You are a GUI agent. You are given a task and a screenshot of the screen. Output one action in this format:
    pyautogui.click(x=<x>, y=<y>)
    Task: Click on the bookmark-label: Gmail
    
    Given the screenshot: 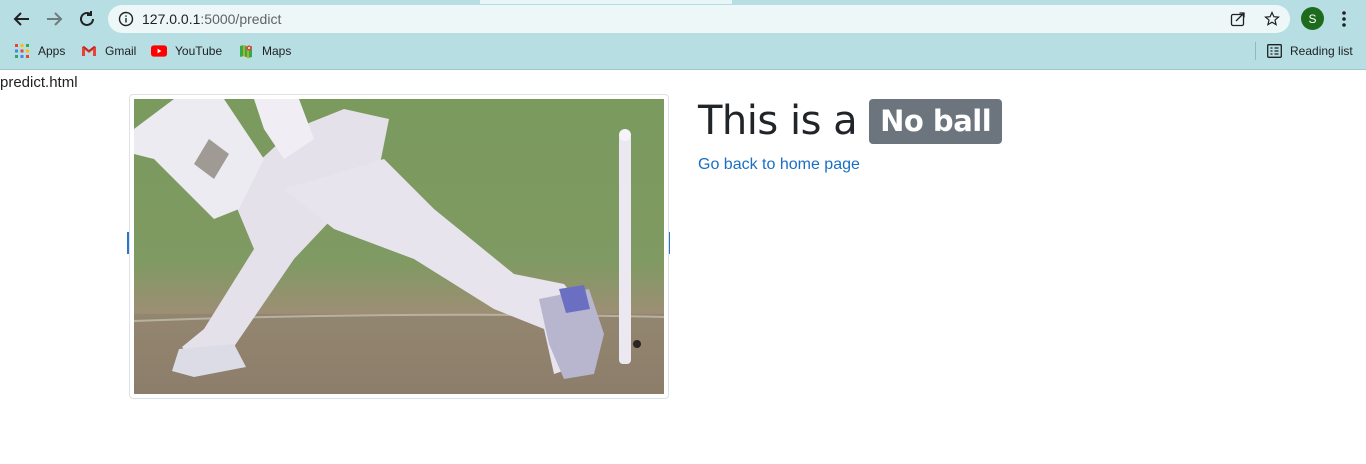 What is the action you would take?
    pyautogui.click(x=121, y=51)
    